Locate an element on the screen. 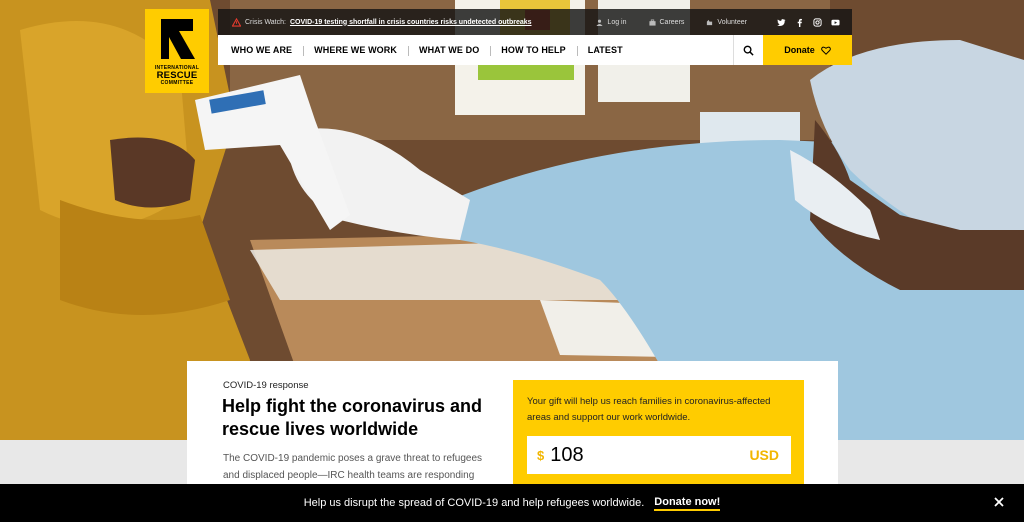  volunteer-label: Volunteer is located at coordinates (732, 22).